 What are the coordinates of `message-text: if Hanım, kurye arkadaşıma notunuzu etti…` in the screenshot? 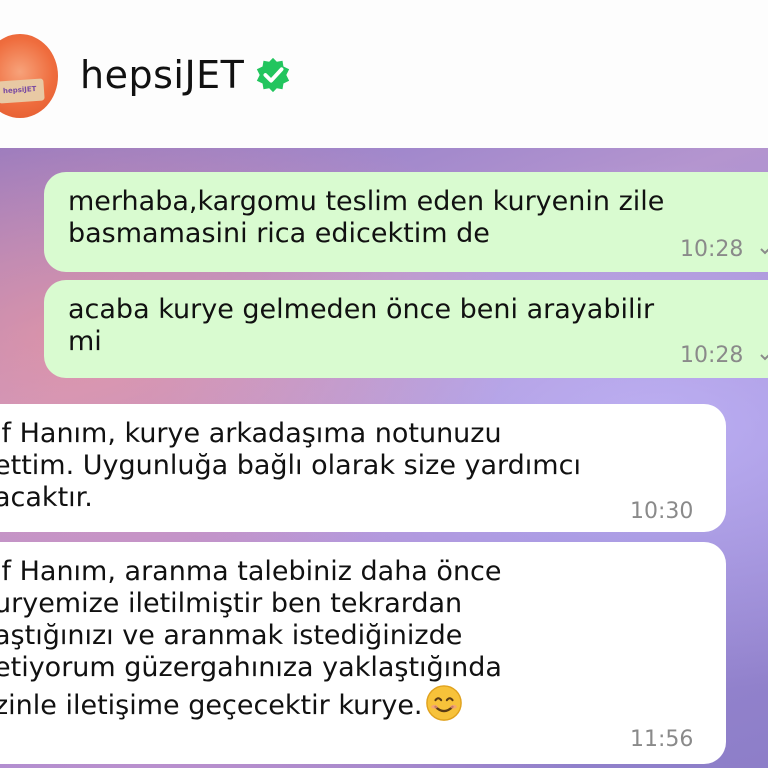 It's located at (290, 465).